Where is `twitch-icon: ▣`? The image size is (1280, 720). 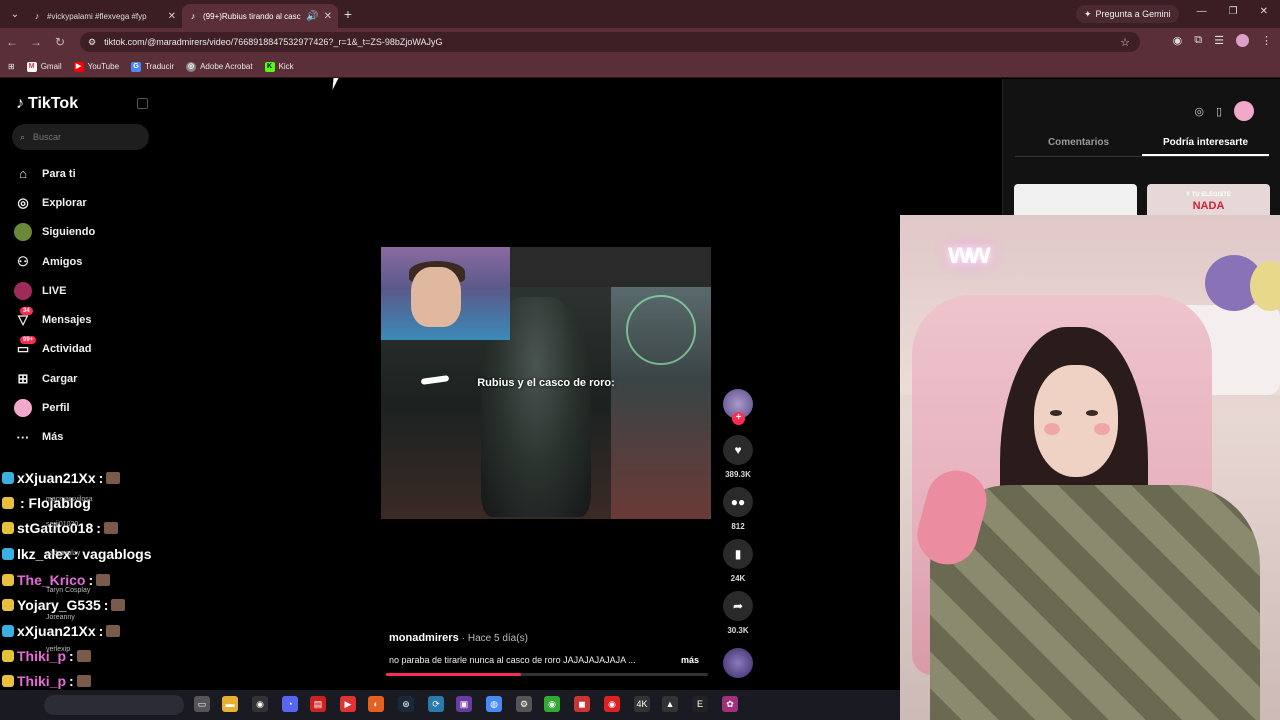
twitch-icon: ▣ is located at coordinates (464, 704).